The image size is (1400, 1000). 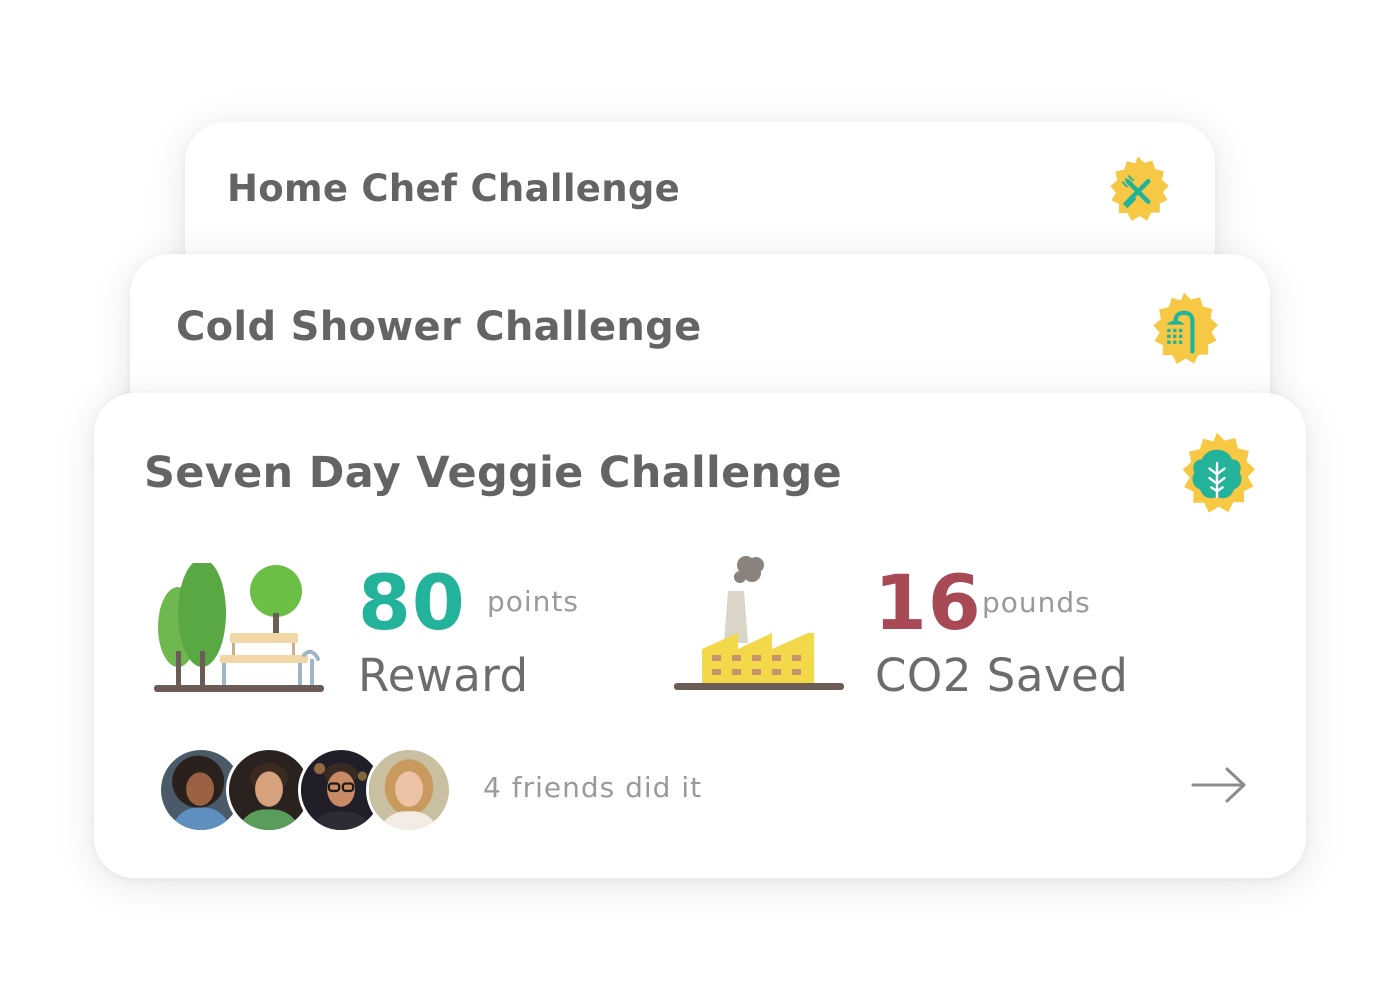 I want to click on co2-value: 16, so click(x=928, y=602).